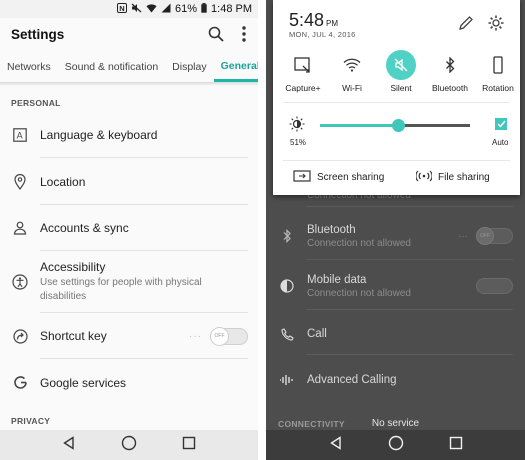 Image resolution: width=525 pixels, height=460 pixels. I want to click on tile-capture-plus: Capture+, so click(303, 71).